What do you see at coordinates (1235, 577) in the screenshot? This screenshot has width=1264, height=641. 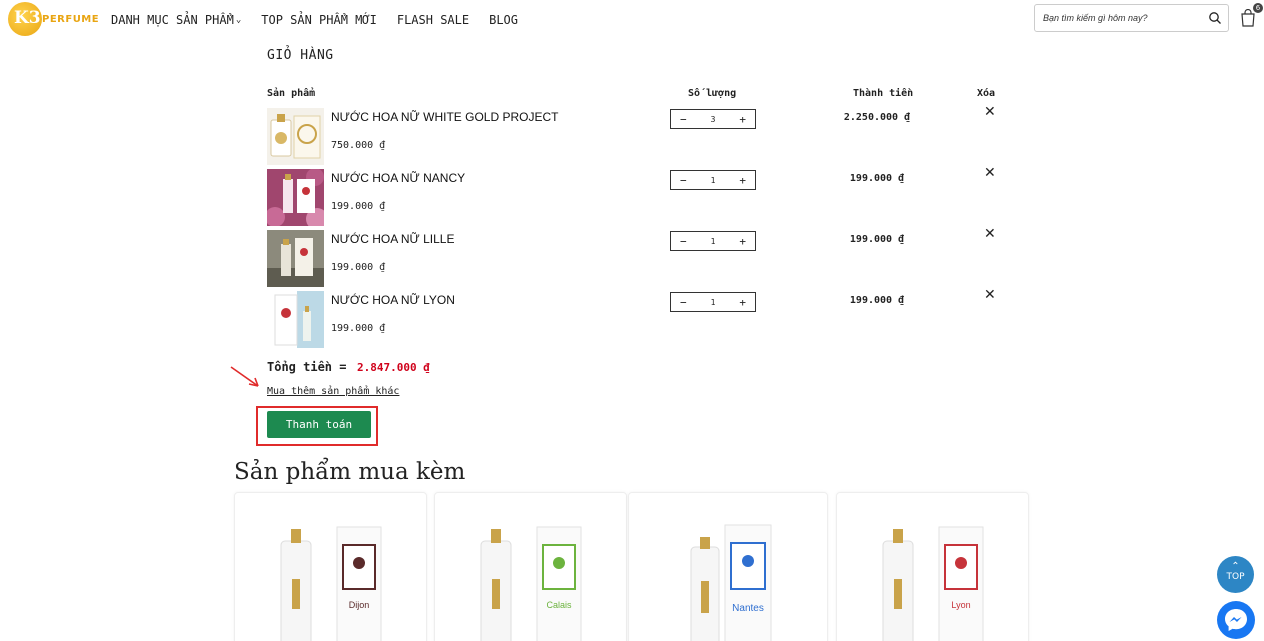 I see `back-to-top-label: TOP` at bounding box center [1235, 577].